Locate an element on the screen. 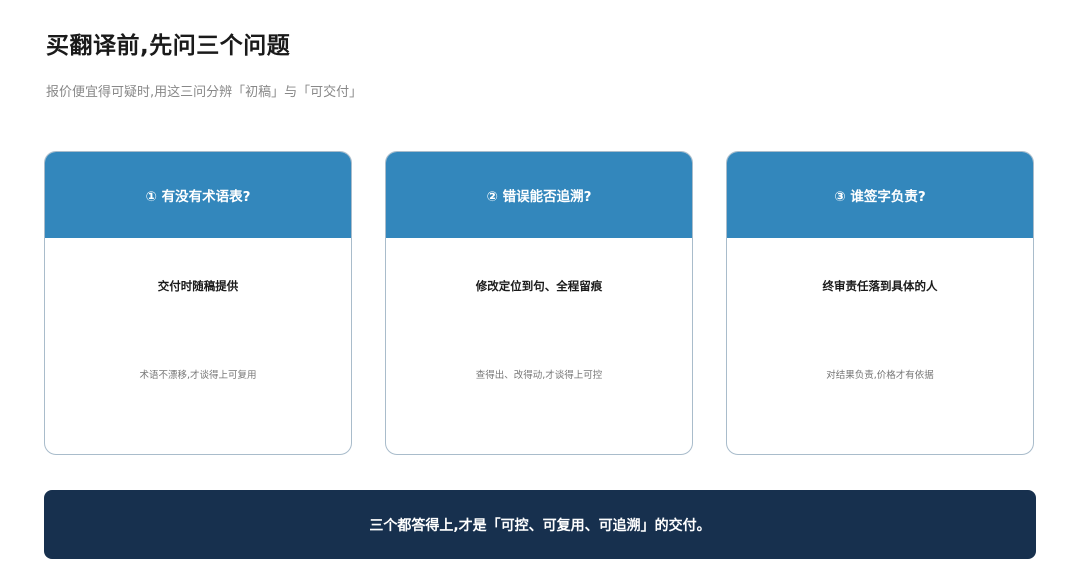 The width and height of the screenshot is (1080, 585). card-heading: ① 有没有术语表? is located at coordinates (198, 197).